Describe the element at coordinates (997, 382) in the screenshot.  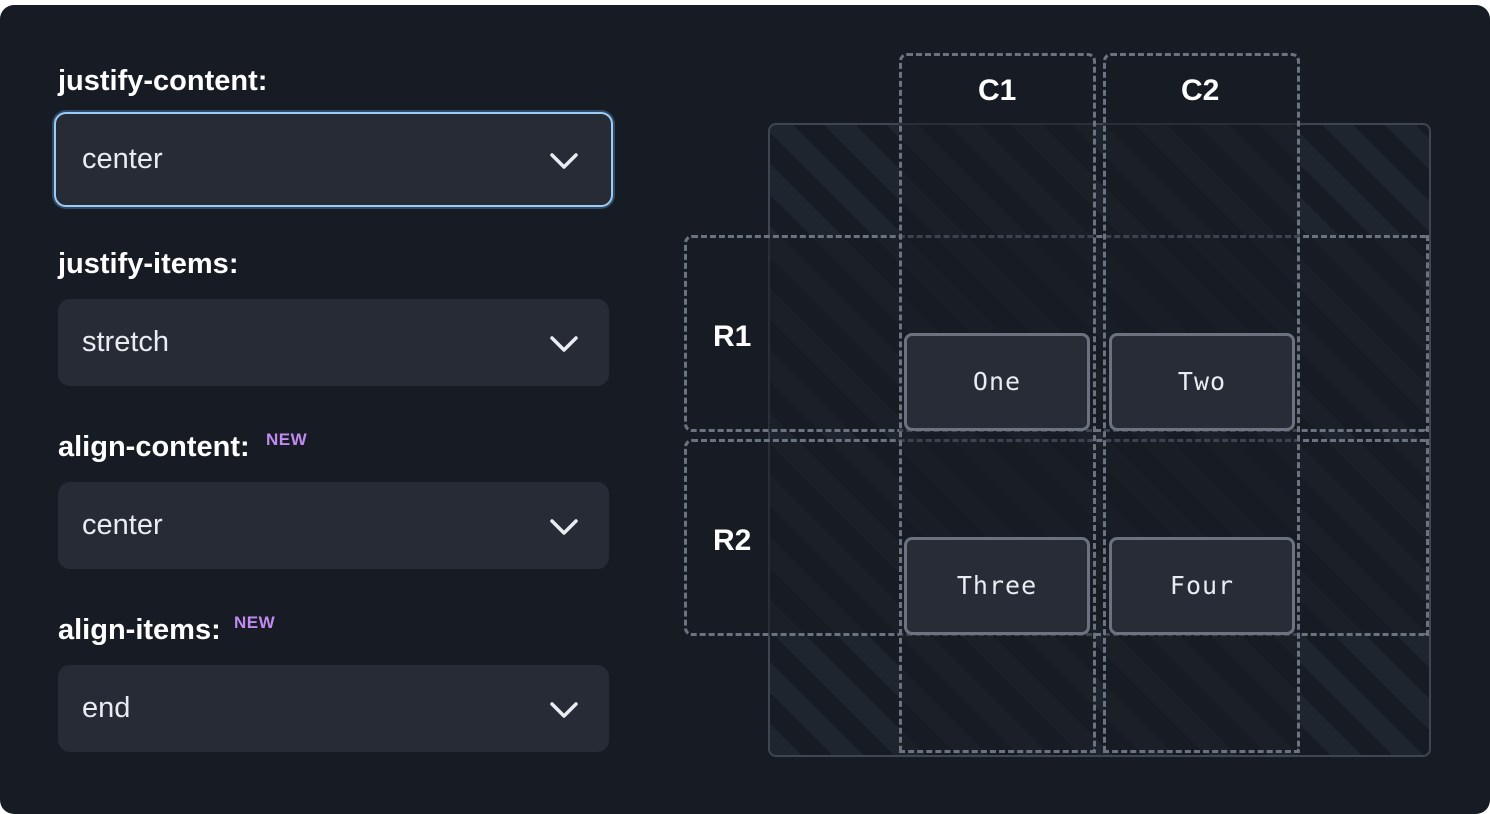
I see `grid-item: One` at that location.